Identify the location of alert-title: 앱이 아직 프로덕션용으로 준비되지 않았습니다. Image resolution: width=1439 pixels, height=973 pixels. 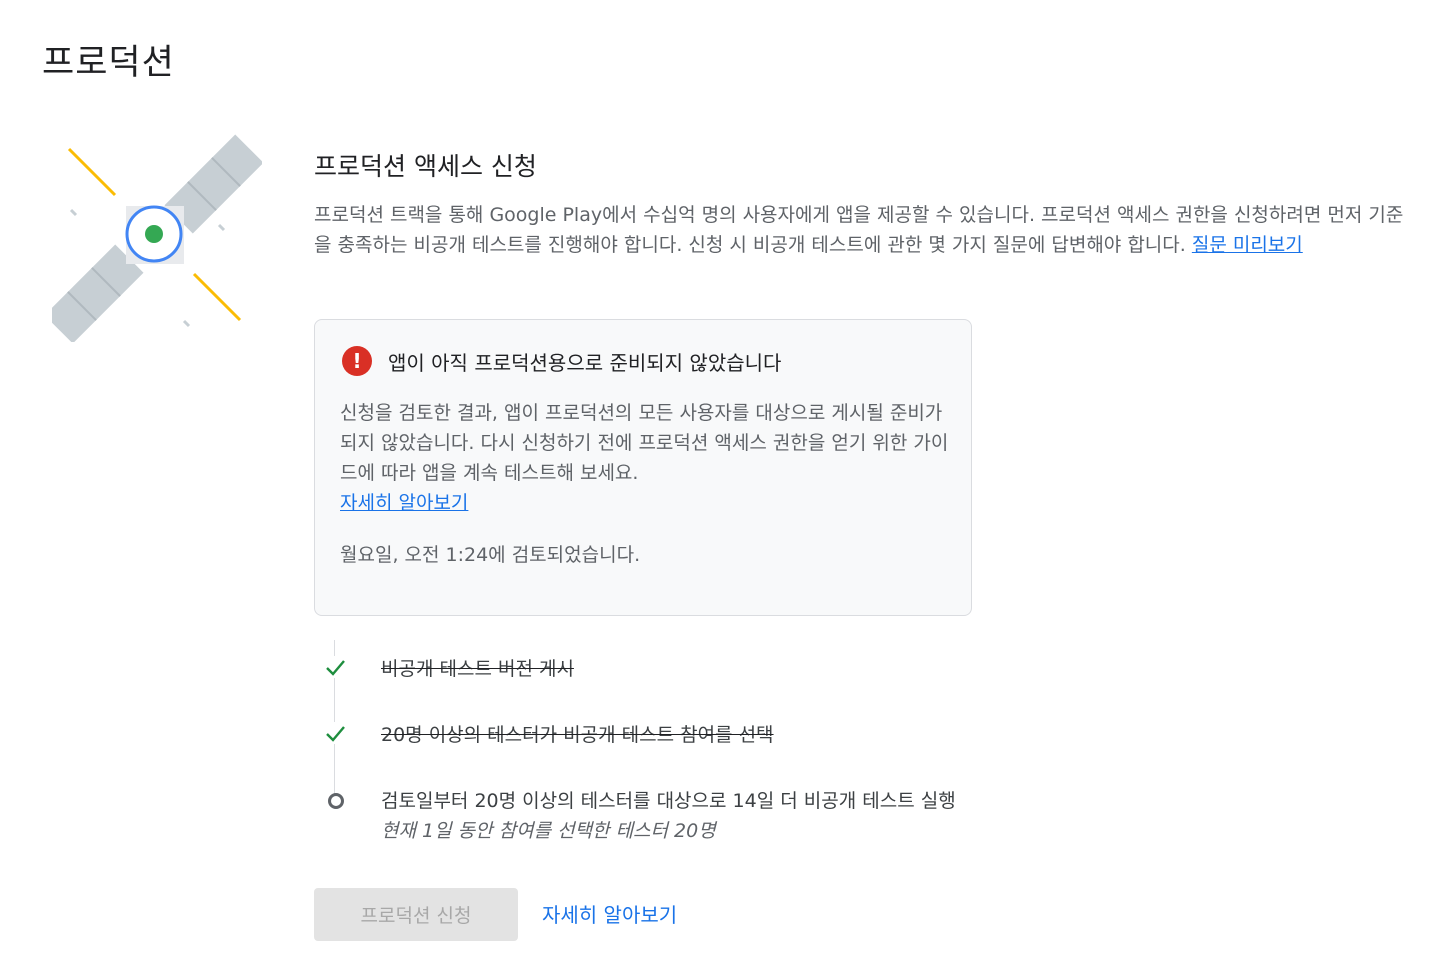
(585, 362).